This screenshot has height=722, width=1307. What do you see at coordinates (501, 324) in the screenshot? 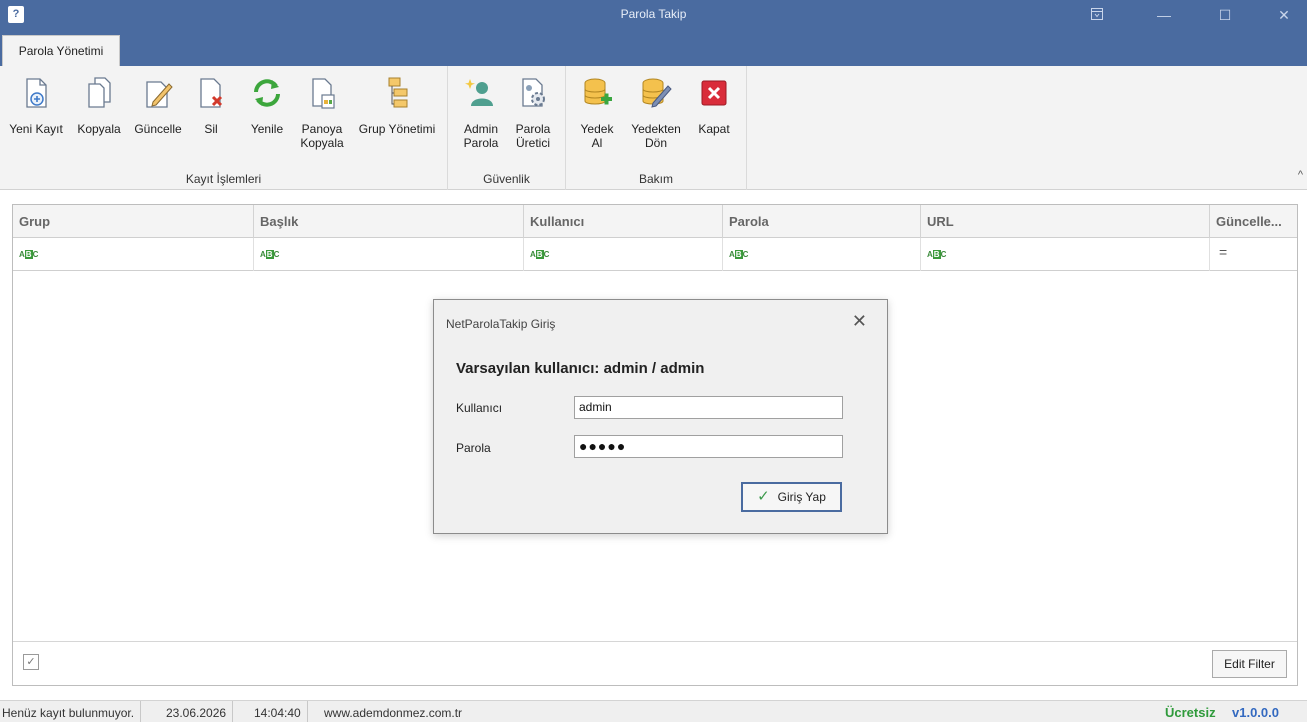
I see `dialog-title: NetParolaTakip Giriş` at bounding box center [501, 324].